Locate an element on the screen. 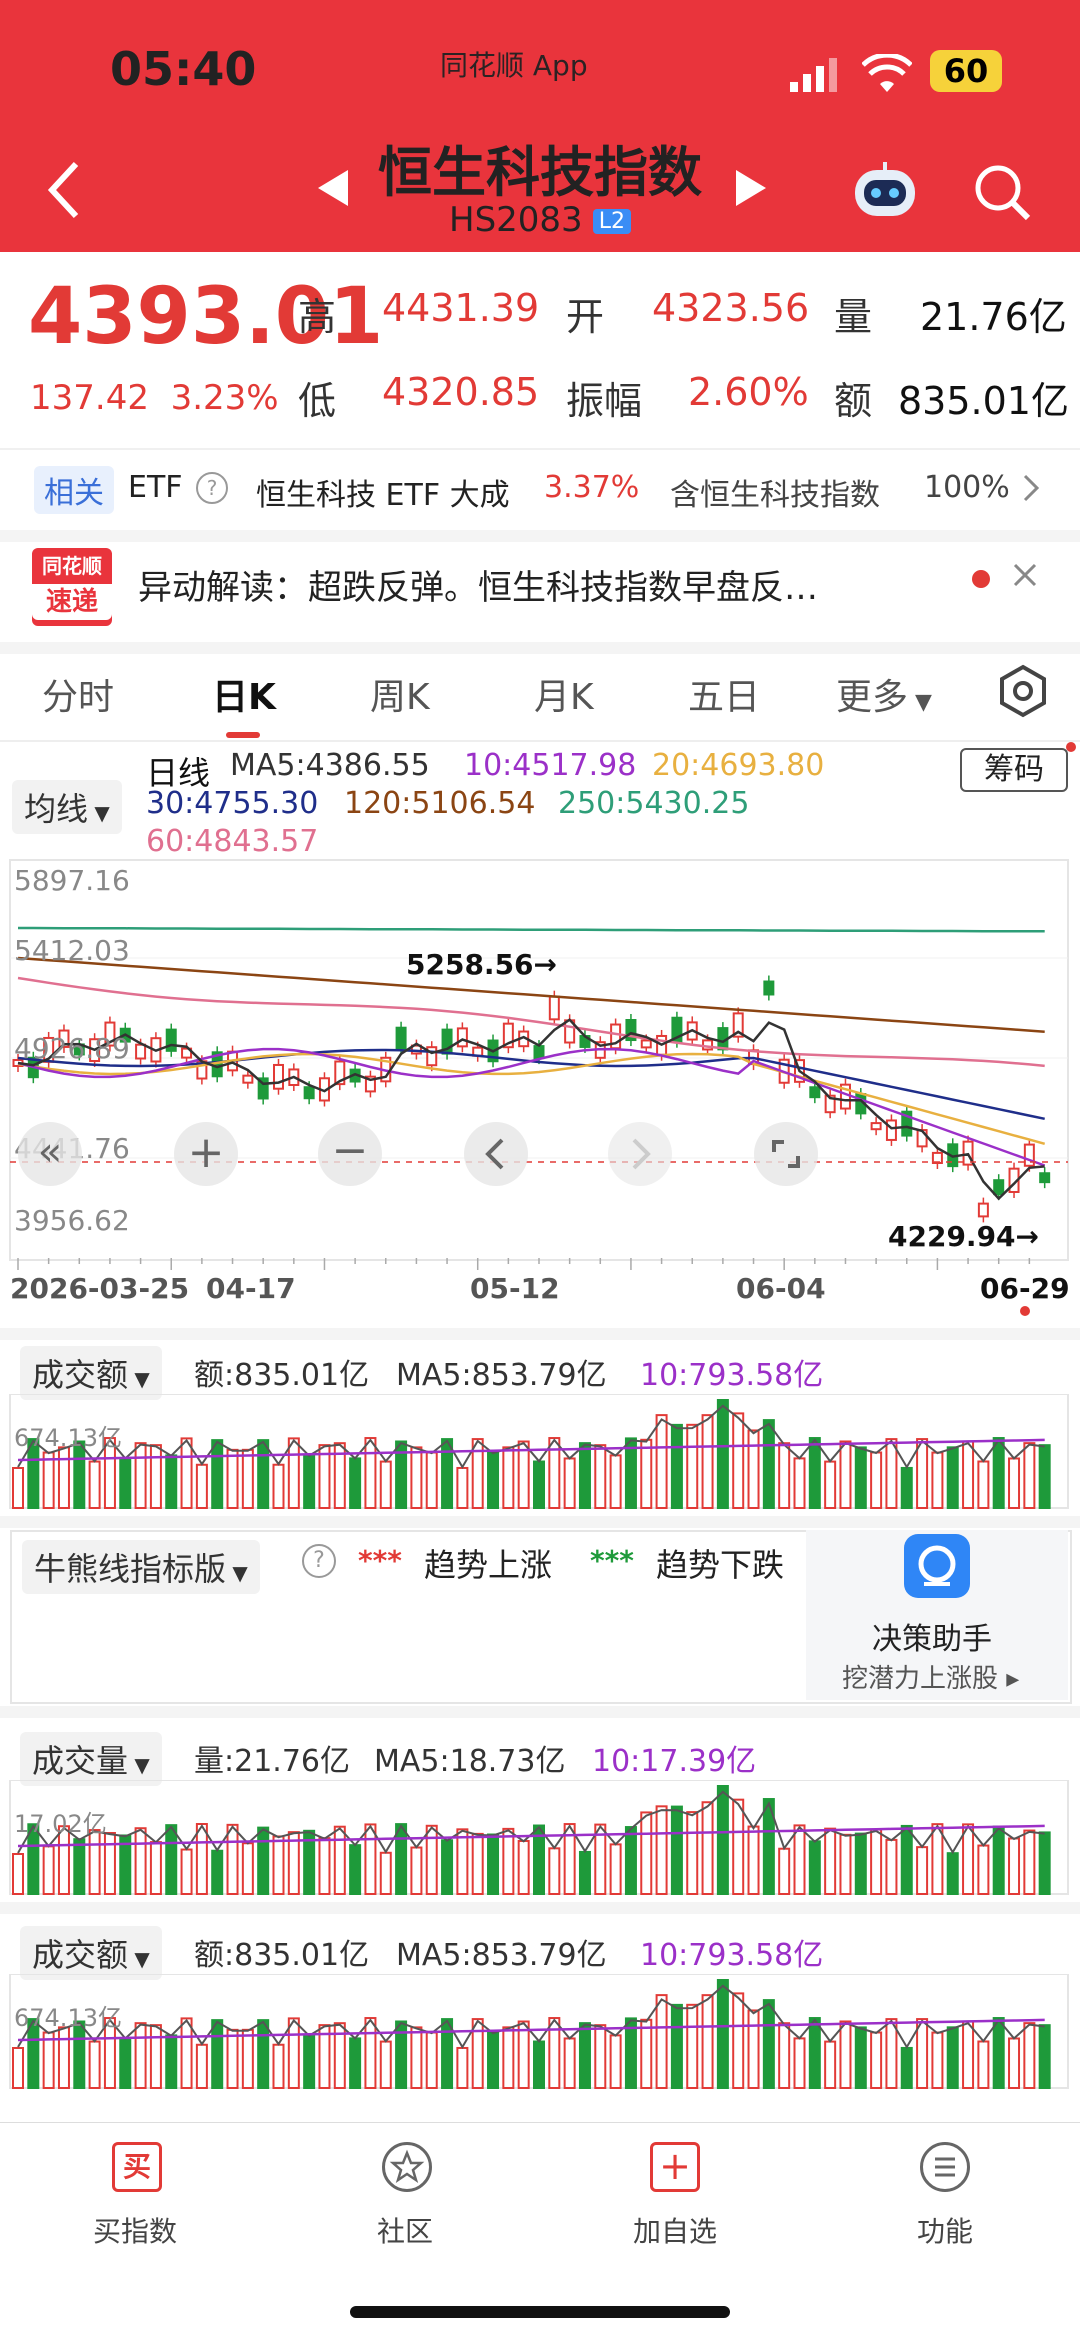 The height and width of the screenshot is (2339, 1080). buy-icon: 买 is located at coordinates (137, 2167).